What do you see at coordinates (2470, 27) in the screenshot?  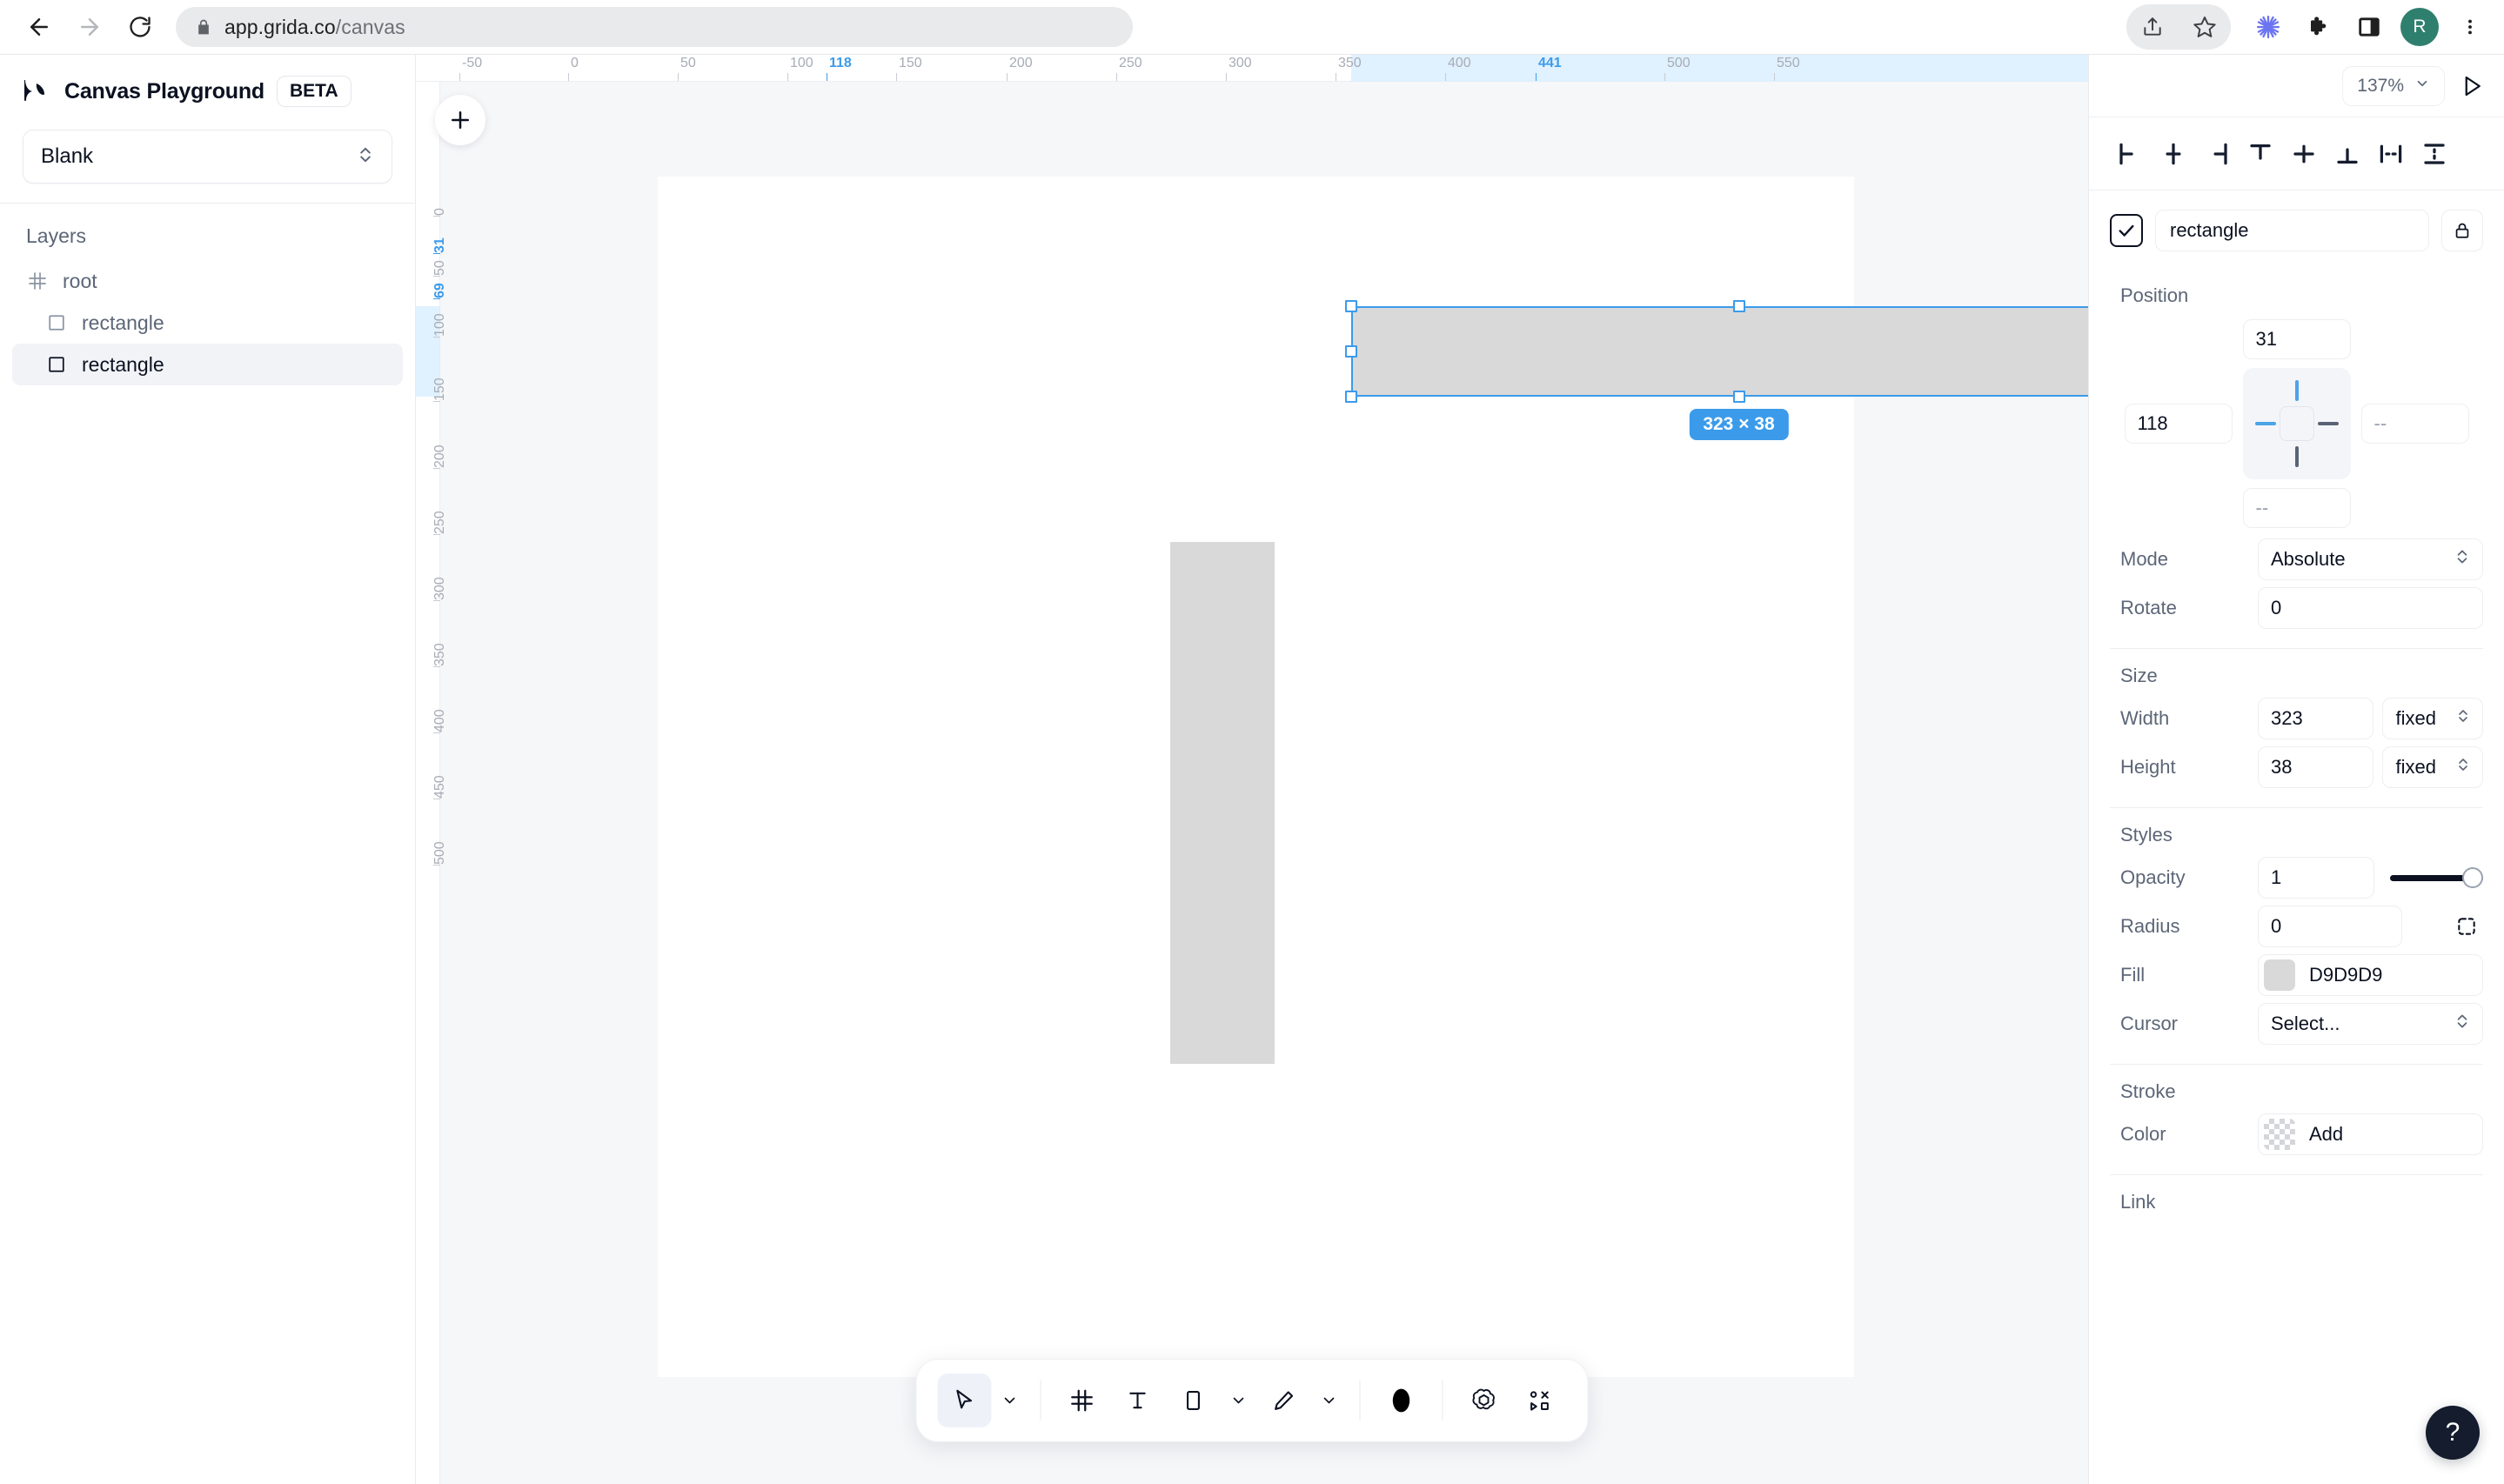 I see `chrome-menu-button` at bounding box center [2470, 27].